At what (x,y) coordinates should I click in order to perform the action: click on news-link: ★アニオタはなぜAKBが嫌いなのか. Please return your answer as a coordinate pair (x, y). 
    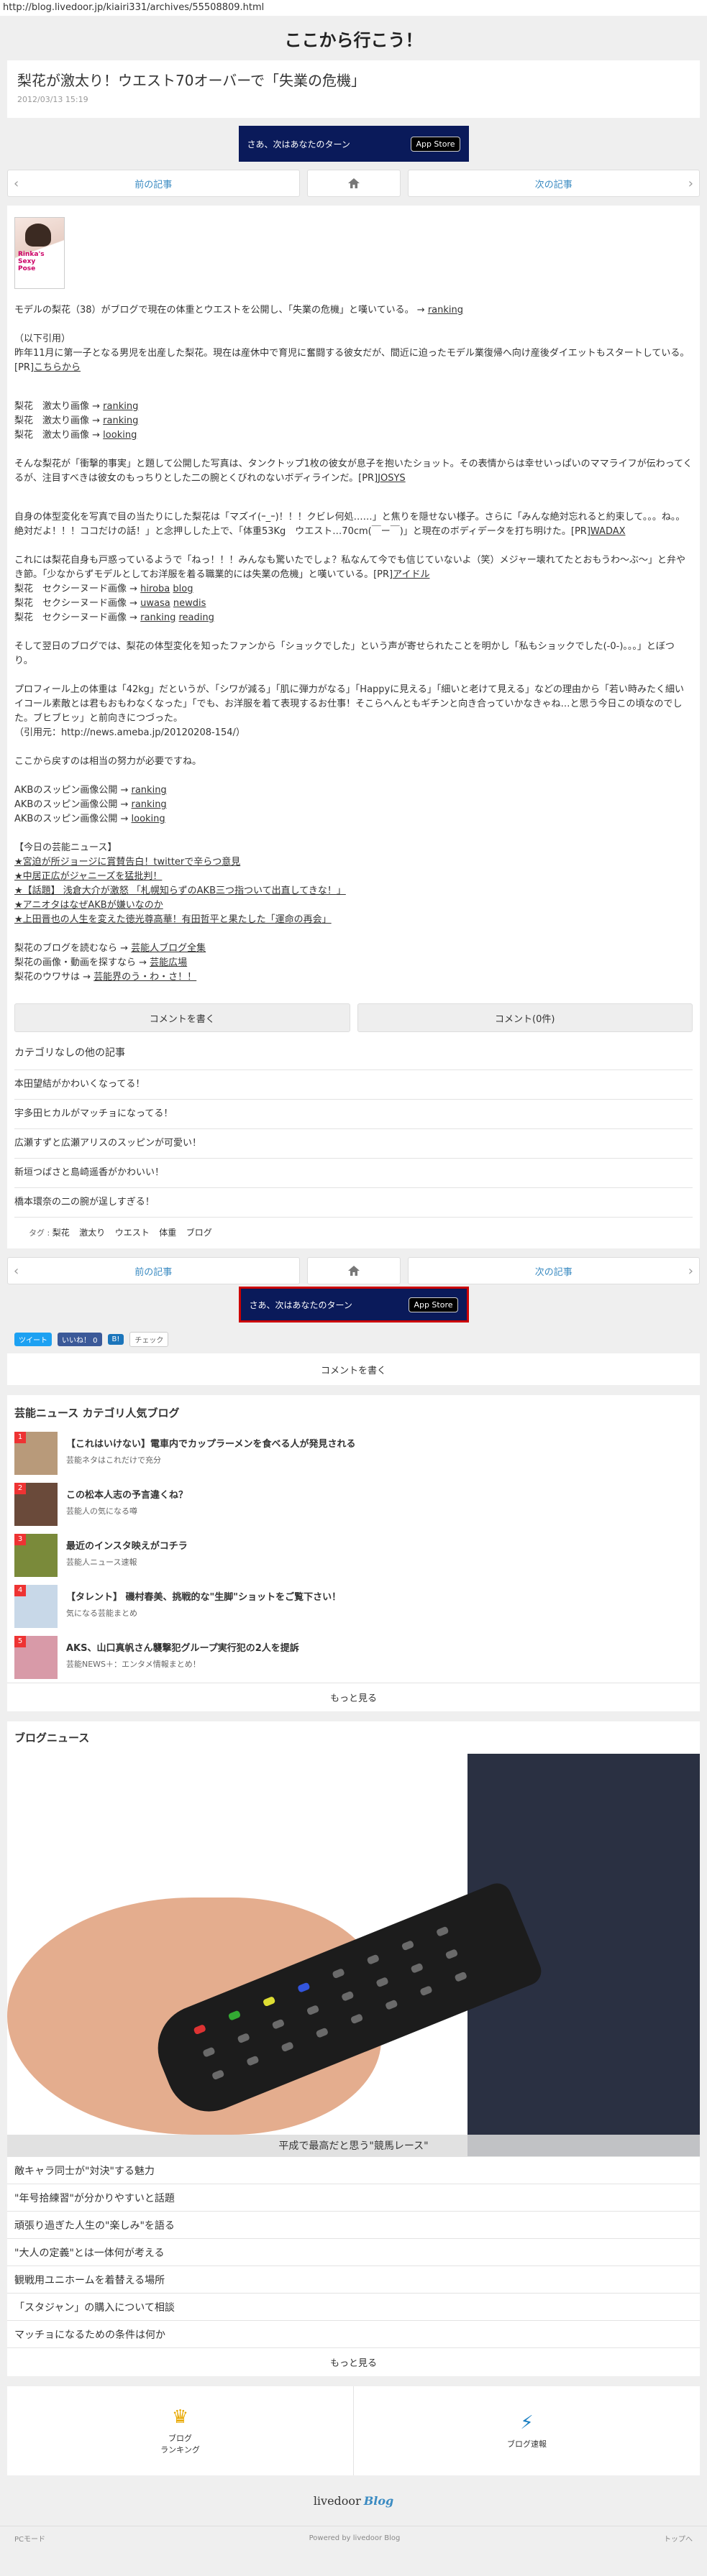
    Looking at the image, I should click on (88, 905).